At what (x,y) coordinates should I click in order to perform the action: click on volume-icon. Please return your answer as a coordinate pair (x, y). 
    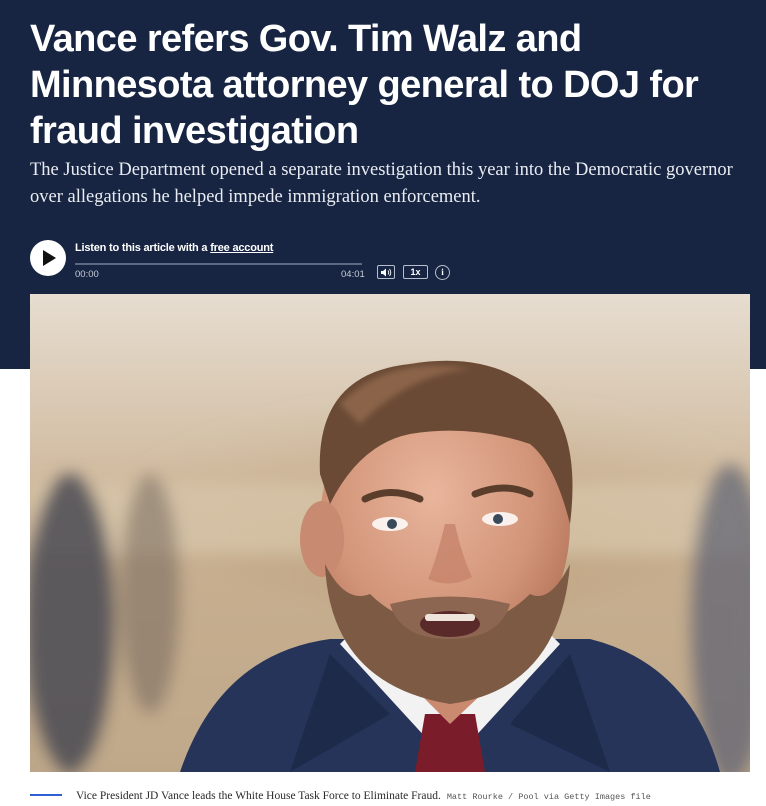
    Looking at the image, I should click on (386, 272).